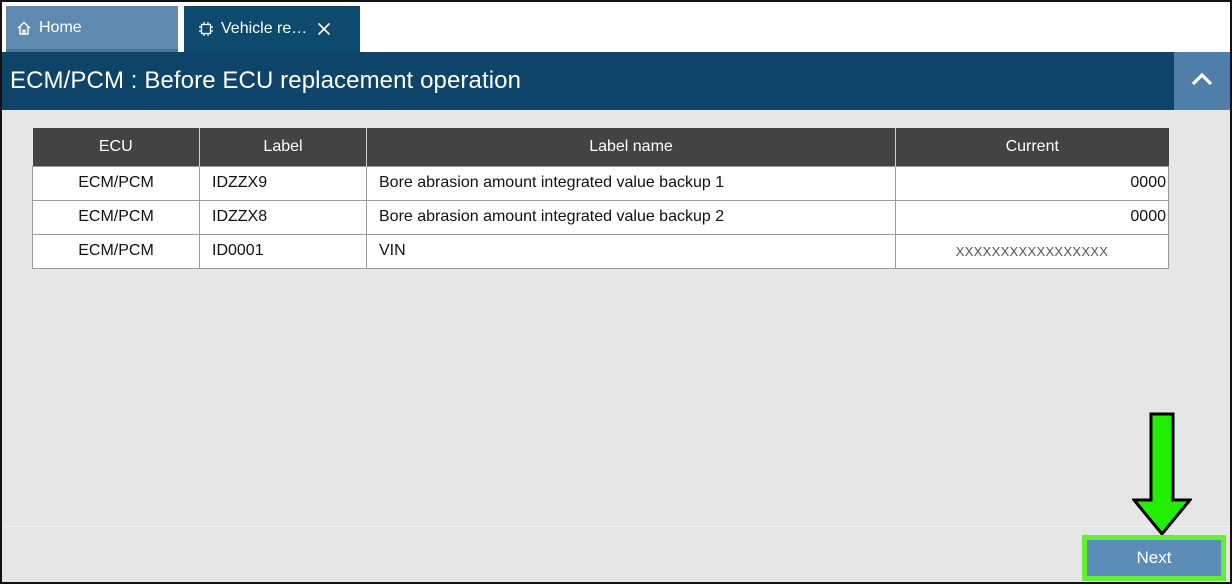 The width and height of the screenshot is (1232, 584). I want to click on next-button: Next, so click(1154, 558).